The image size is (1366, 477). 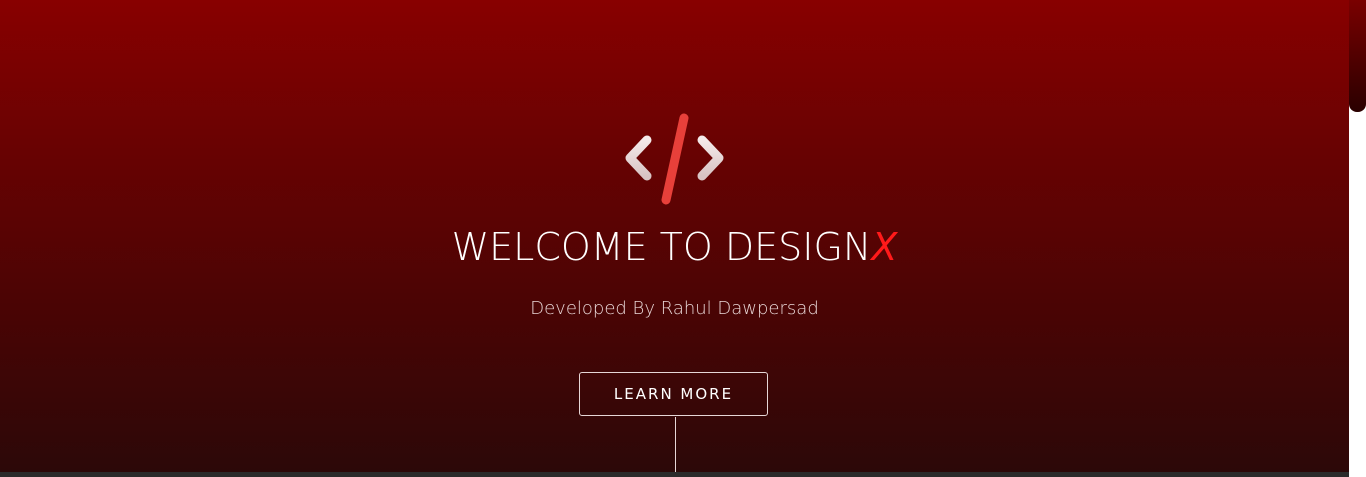 What do you see at coordinates (673, 394) in the screenshot?
I see `learn-more-button: LEARN MORE` at bounding box center [673, 394].